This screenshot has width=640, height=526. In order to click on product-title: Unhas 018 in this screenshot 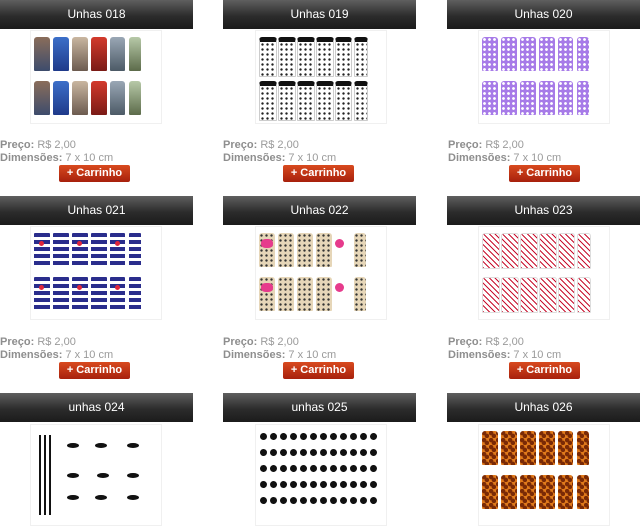, I will do `click(96, 14)`.